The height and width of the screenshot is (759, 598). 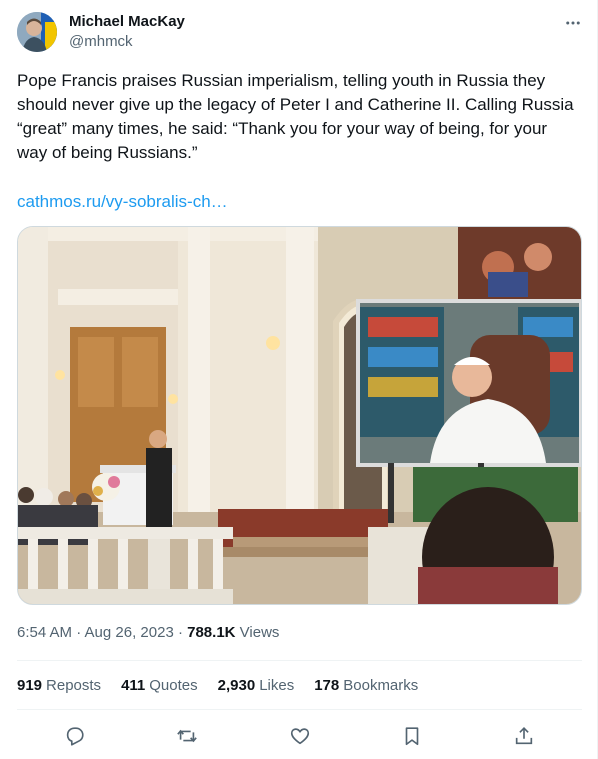 I want to click on likes-count: 2,930, so click(x=236, y=685).